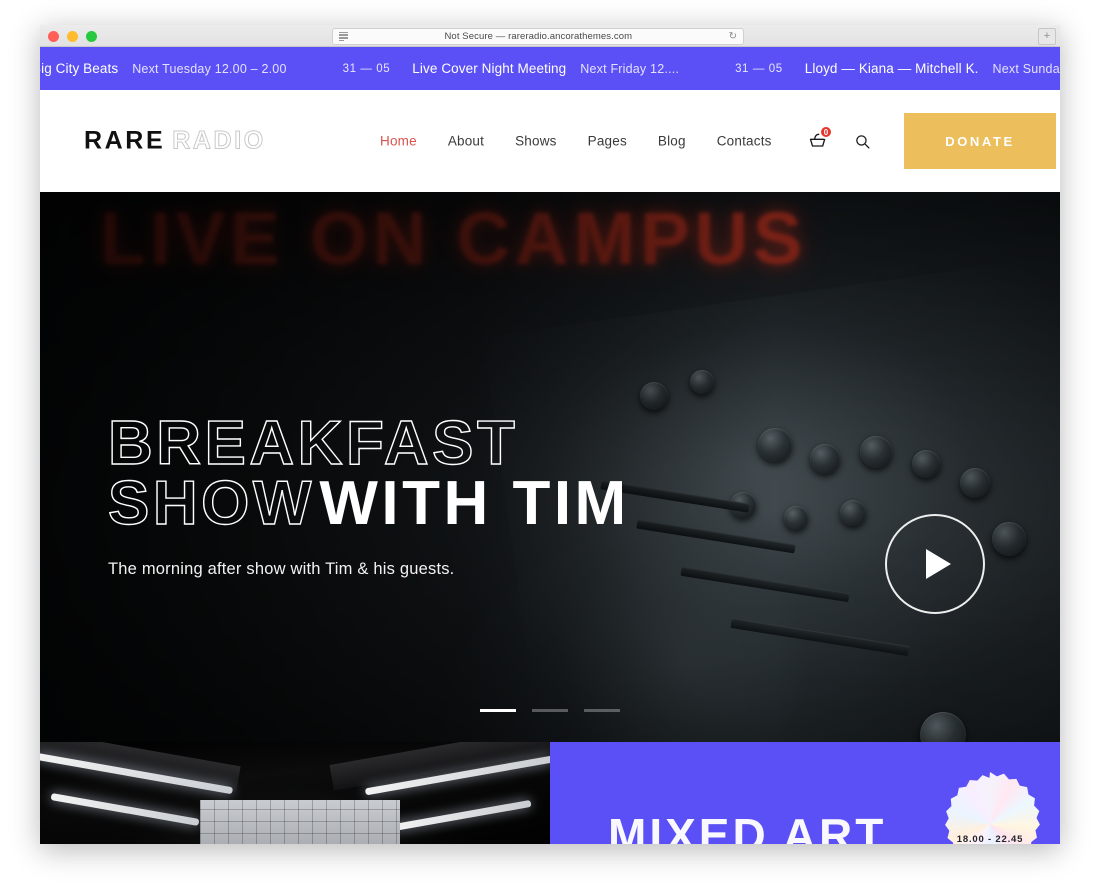  I want to click on ticker-item-title: Live Cover Night Meeting, so click(489, 68).